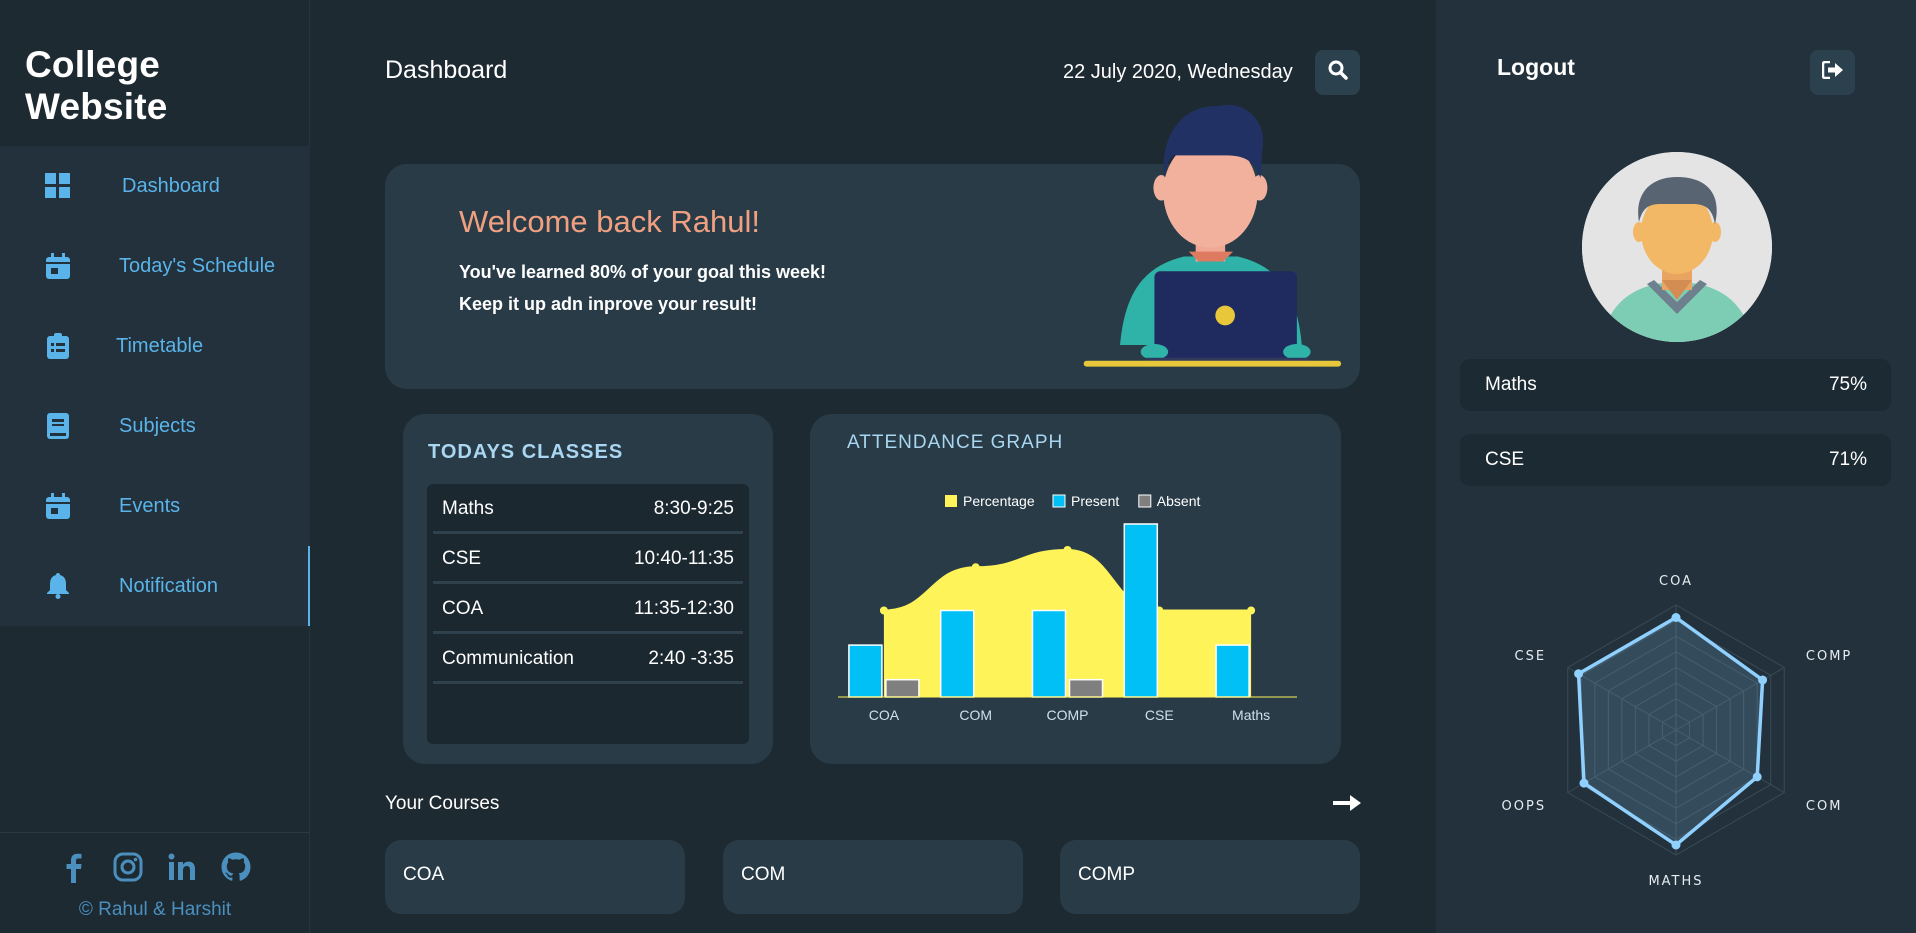 This screenshot has width=1916, height=933. I want to click on search-button, so click(1337, 72).